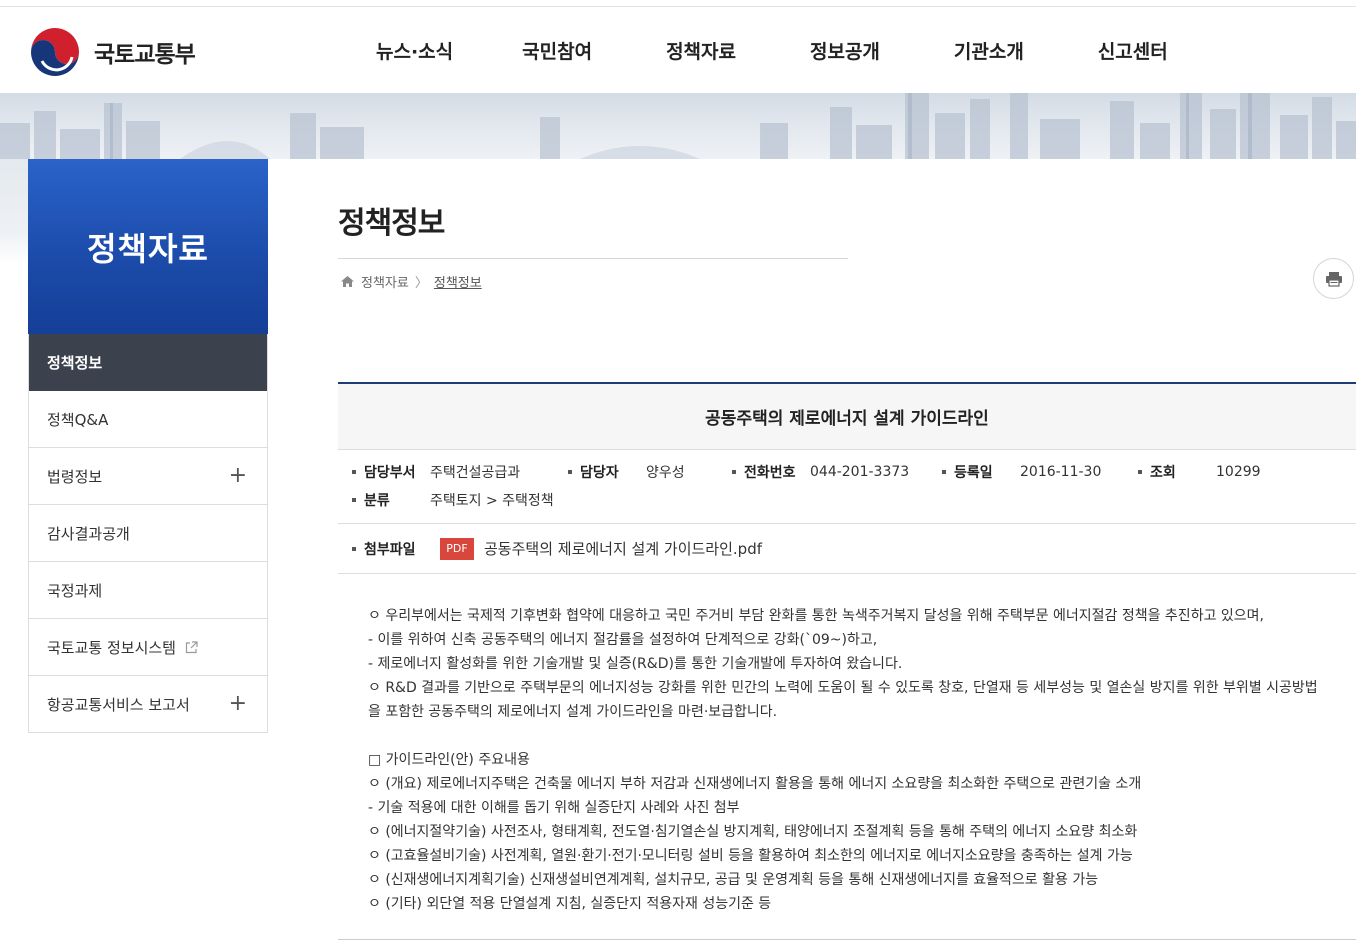  I want to click on meta-category: 분류 주택토지 > 주택정책, so click(453, 500).